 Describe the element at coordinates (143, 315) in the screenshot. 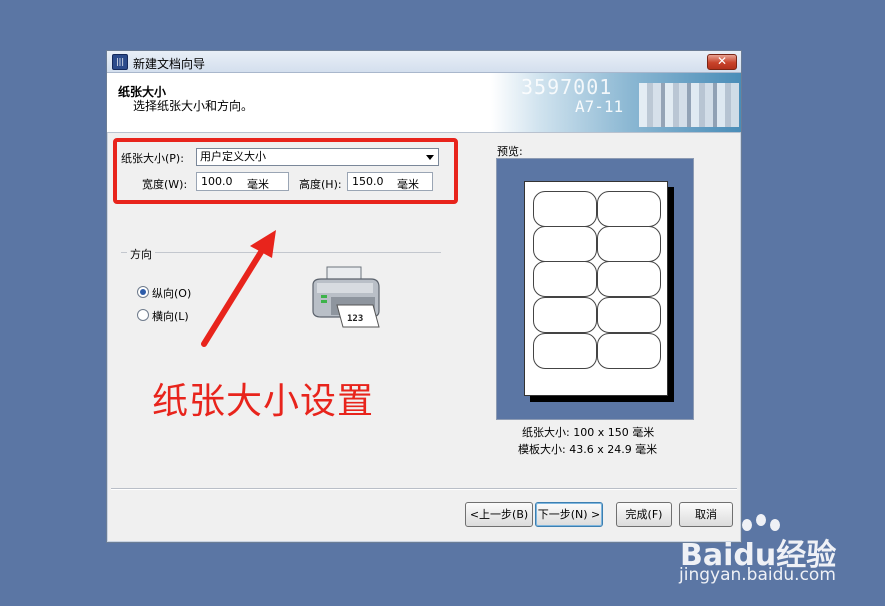

I see `landscape-radio` at that location.